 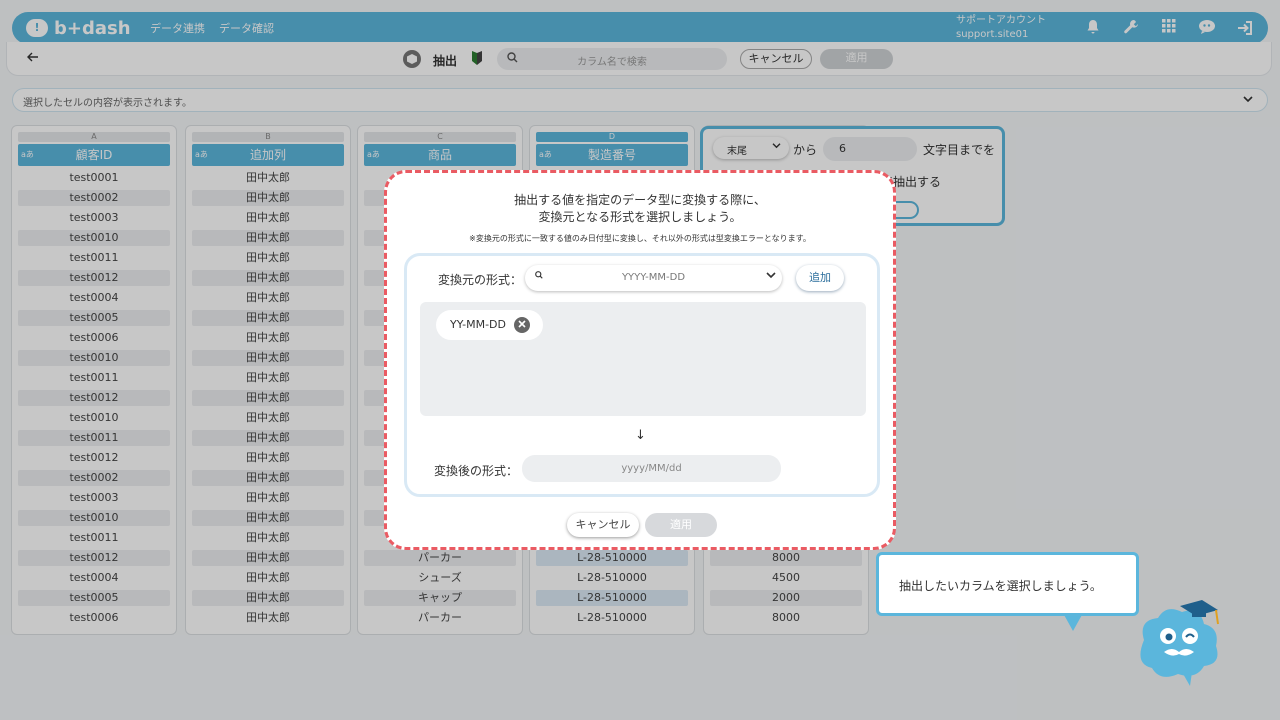 What do you see at coordinates (820, 278) in the screenshot?
I see `add-format-button: 追加` at bounding box center [820, 278].